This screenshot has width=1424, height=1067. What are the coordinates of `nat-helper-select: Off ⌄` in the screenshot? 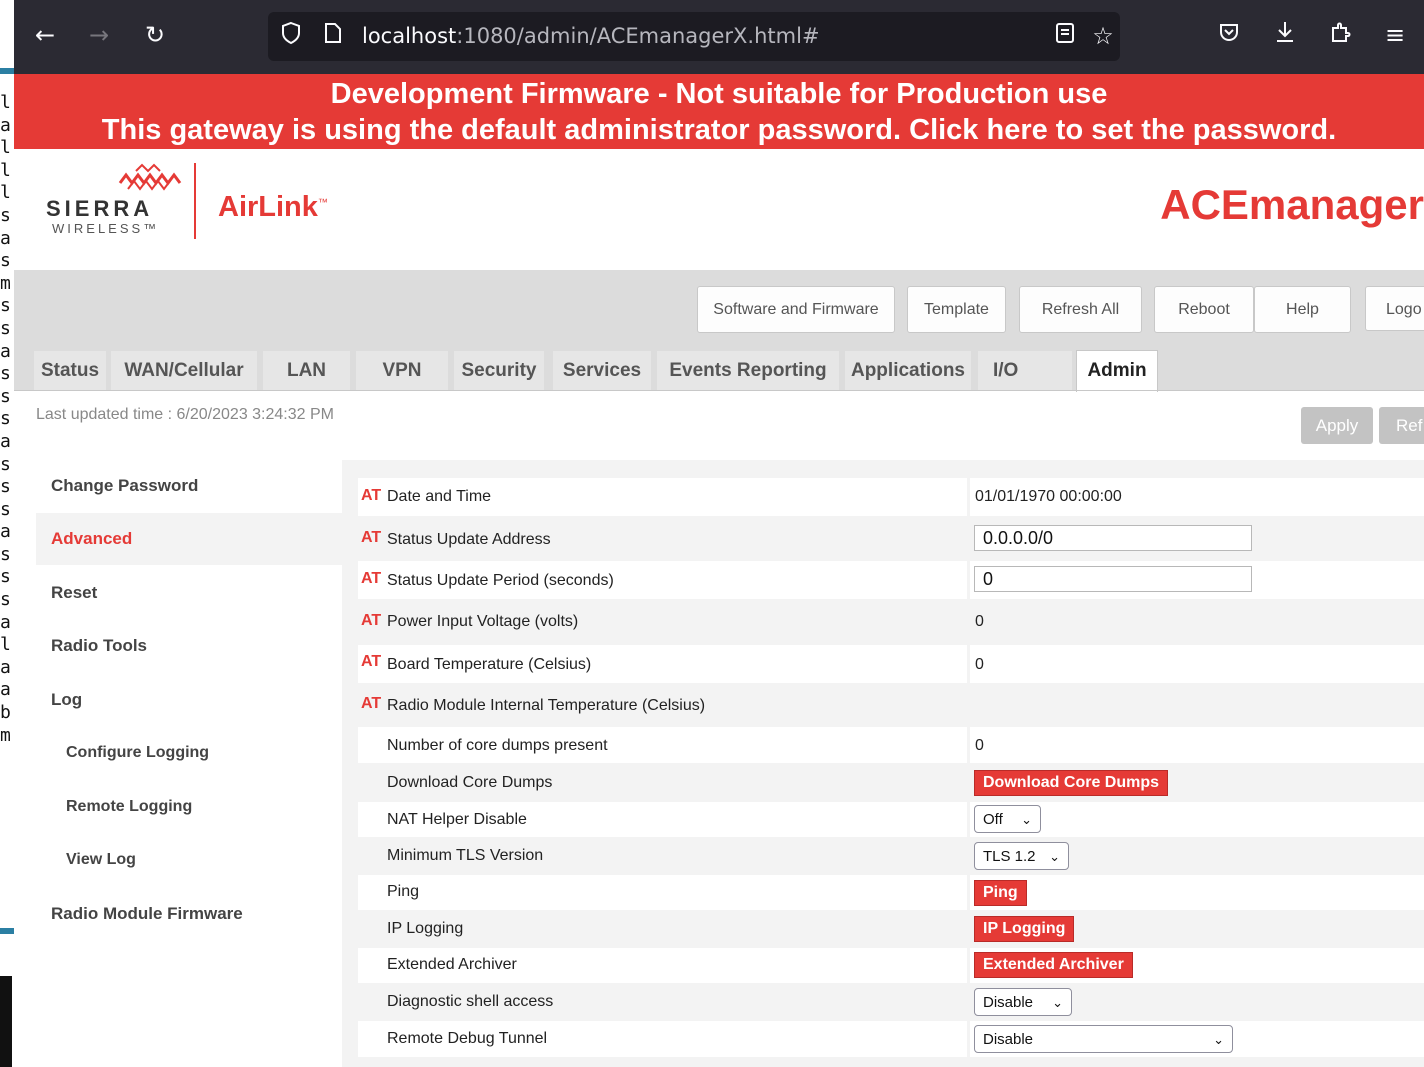 It's located at (1007, 819).